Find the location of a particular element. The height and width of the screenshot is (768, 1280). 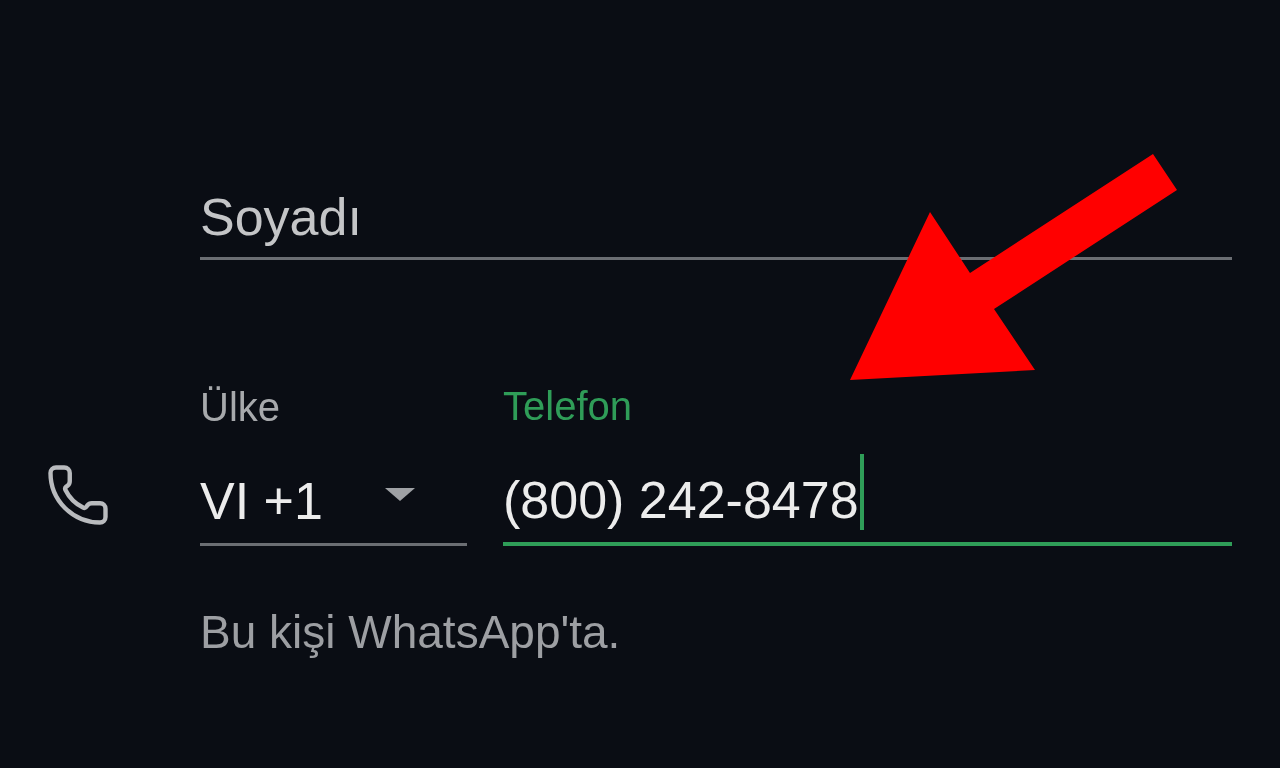

caret-icon is located at coordinates (400, 494).